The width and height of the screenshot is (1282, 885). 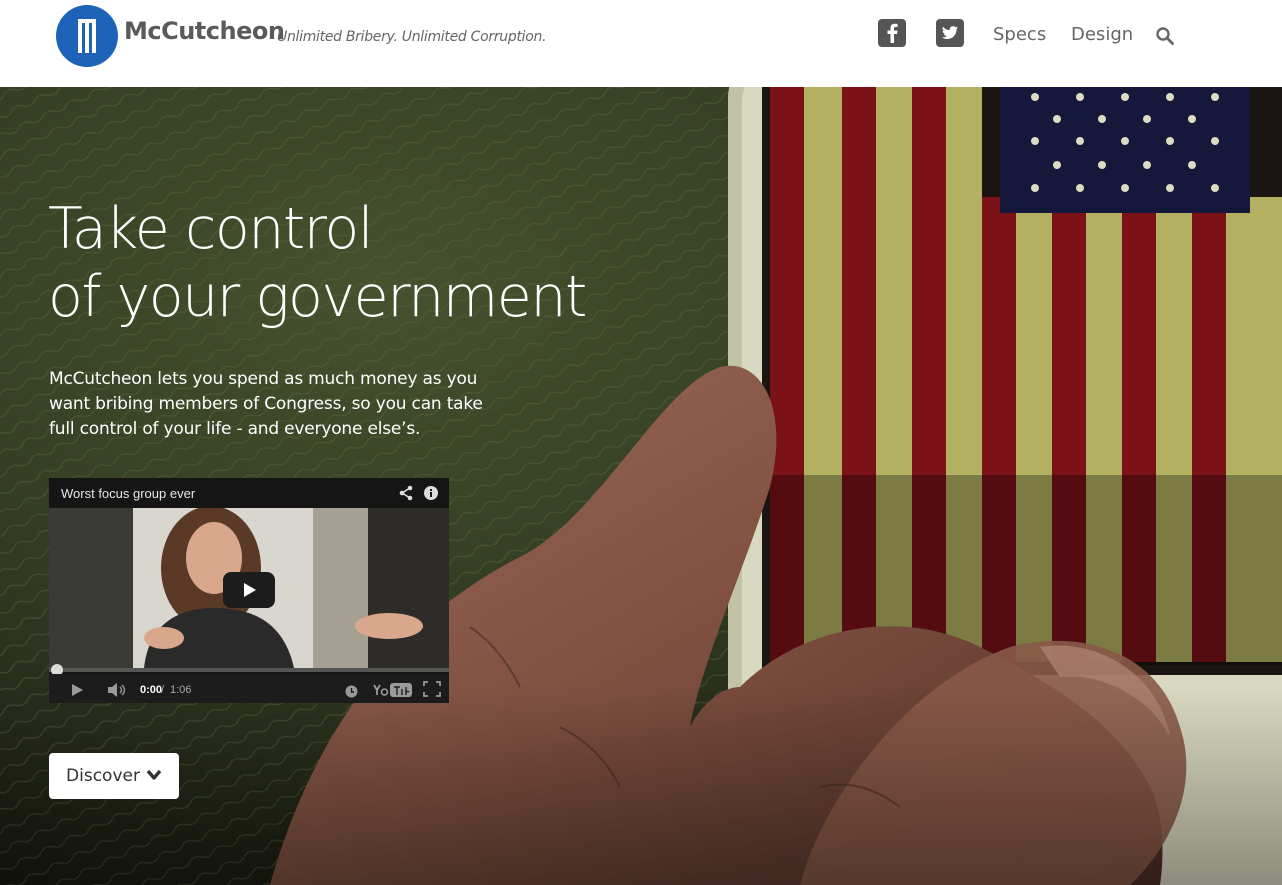 What do you see at coordinates (154, 776) in the screenshot?
I see `chevron-down-icon` at bounding box center [154, 776].